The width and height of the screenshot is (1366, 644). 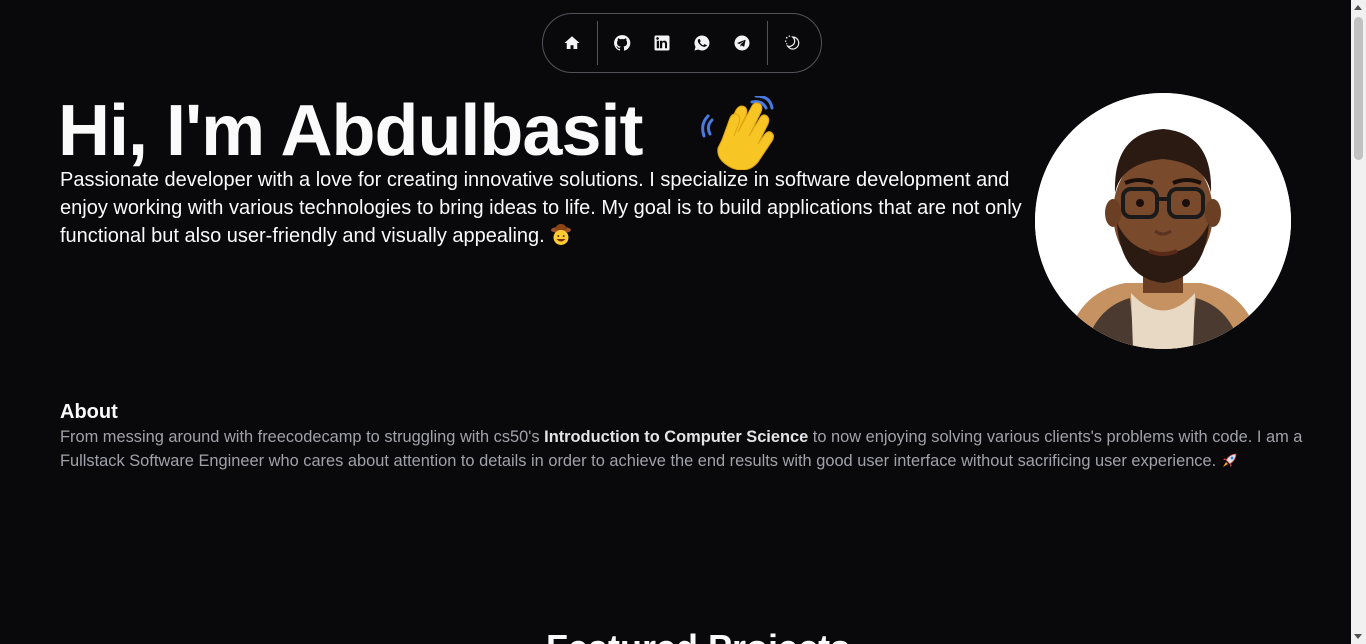 I want to click on theme-toggle-icon, so click(x=792, y=42).